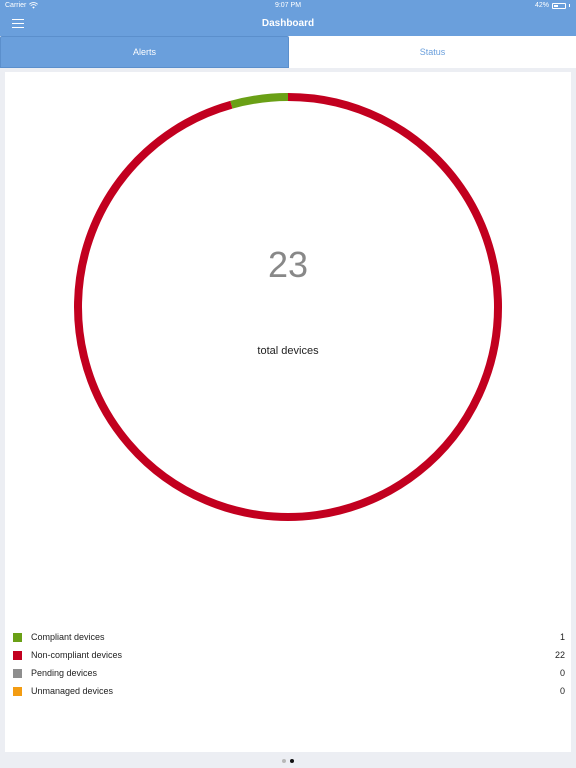 This screenshot has width=576, height=768. Describe the element at coordinates (144, 52) in the screenshot. I see `tab-alerts: Alerts` at that location.